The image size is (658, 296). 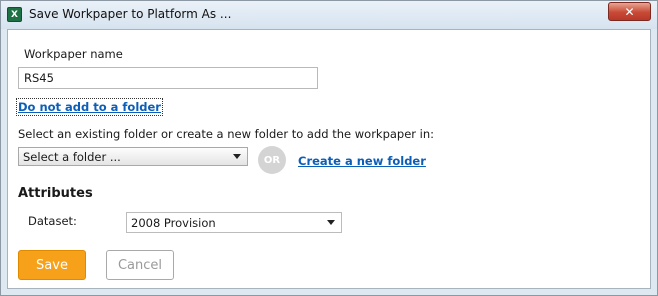 What do you see at coordinates (329, 15) in the screenshot?
I see `title-bar: X Save Workpaper to Platform As ... ✕` at bounding box center [329, 15].